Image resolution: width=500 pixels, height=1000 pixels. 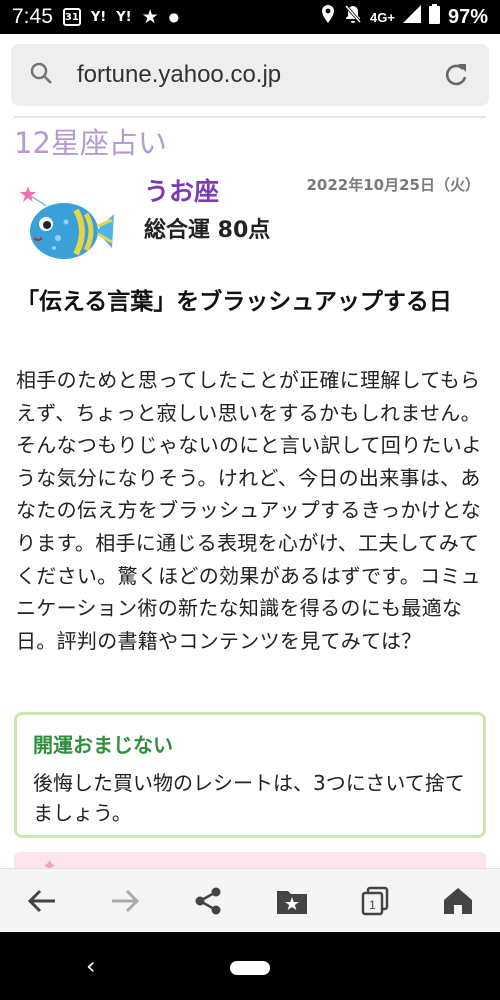 What do you see at coordinates (467, 16) in the screenshot?
I see `battery-percent: 97%` at bounding box center [467, 16].